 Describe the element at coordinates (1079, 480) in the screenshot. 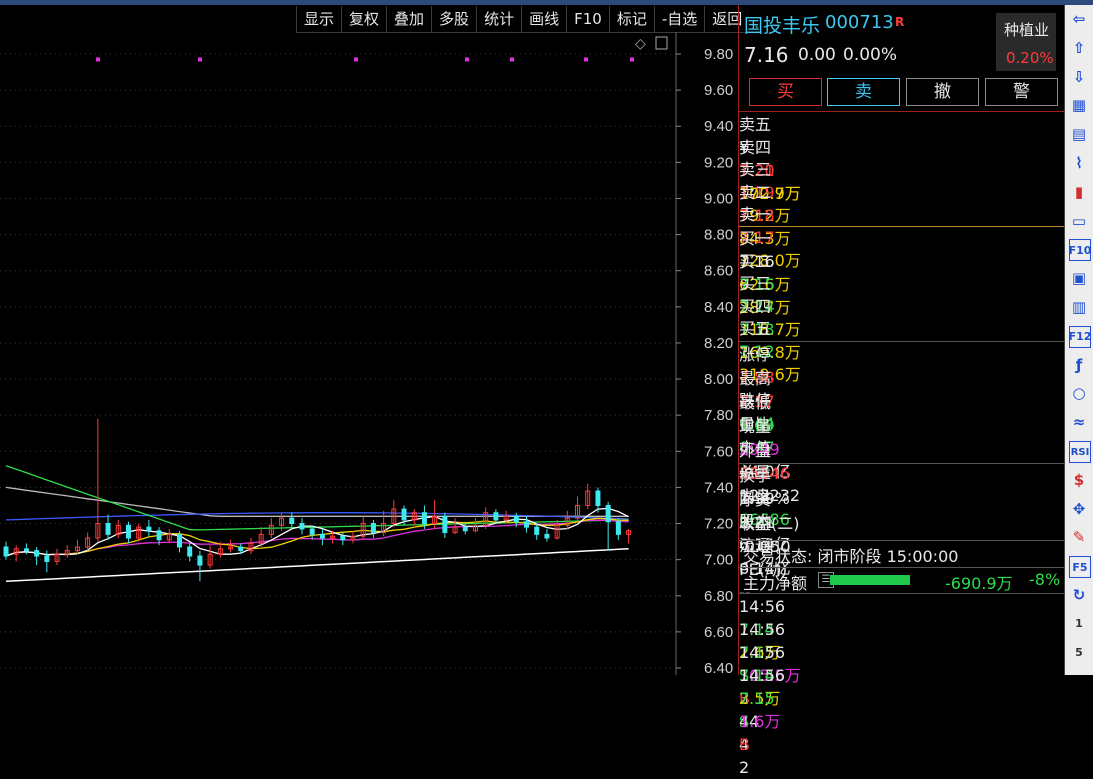

I see `dollar-icon: $` at that location.